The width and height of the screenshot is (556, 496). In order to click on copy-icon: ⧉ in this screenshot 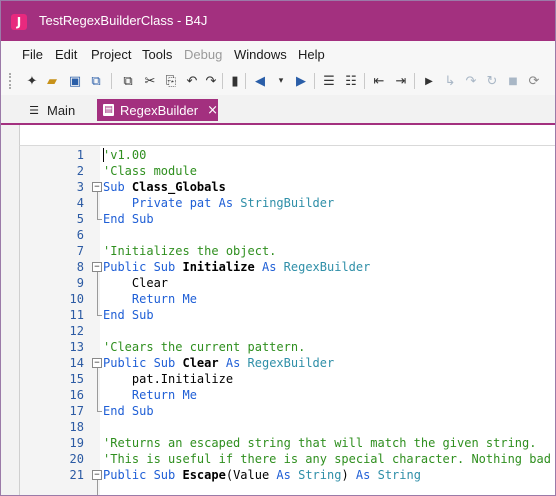, I will do `click(128, 81)`.